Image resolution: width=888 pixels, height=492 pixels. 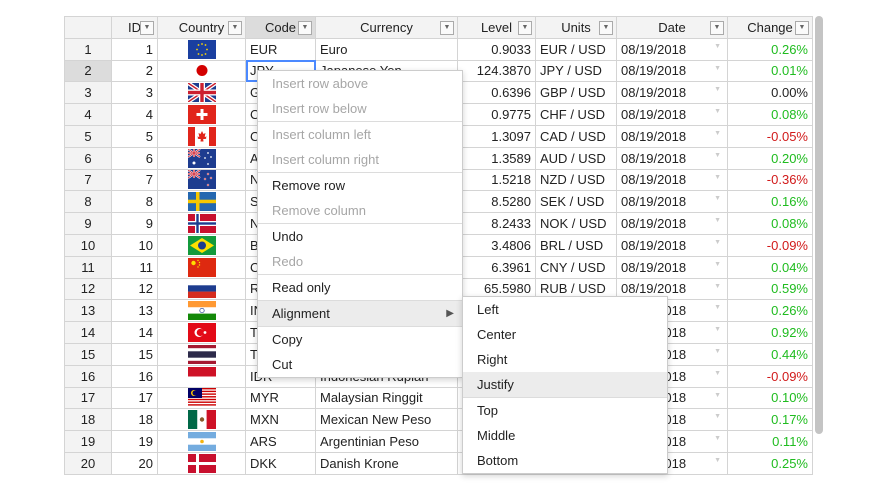 I want to click on align-item-top: Top, so click(x=565, y=410).